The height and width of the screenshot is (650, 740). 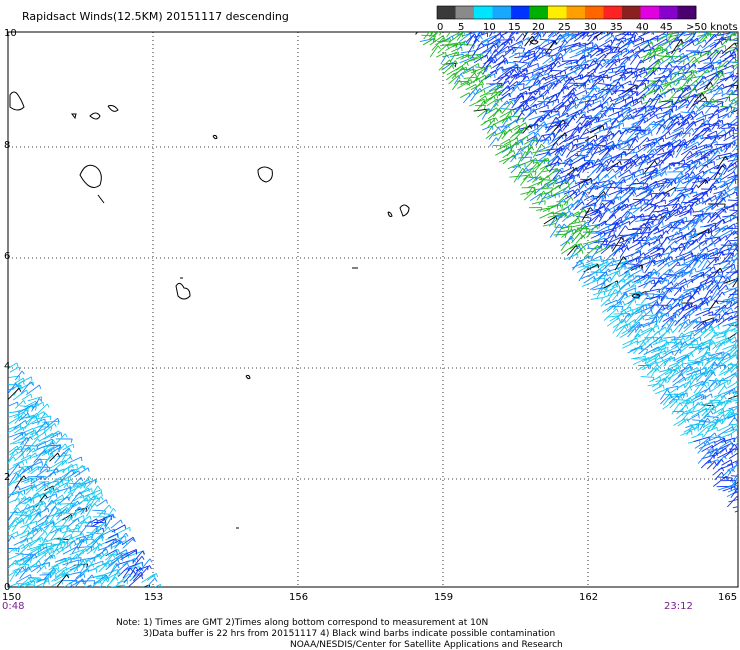 I want to click on legend-tick-label: 25, so click(x=564, y=27).